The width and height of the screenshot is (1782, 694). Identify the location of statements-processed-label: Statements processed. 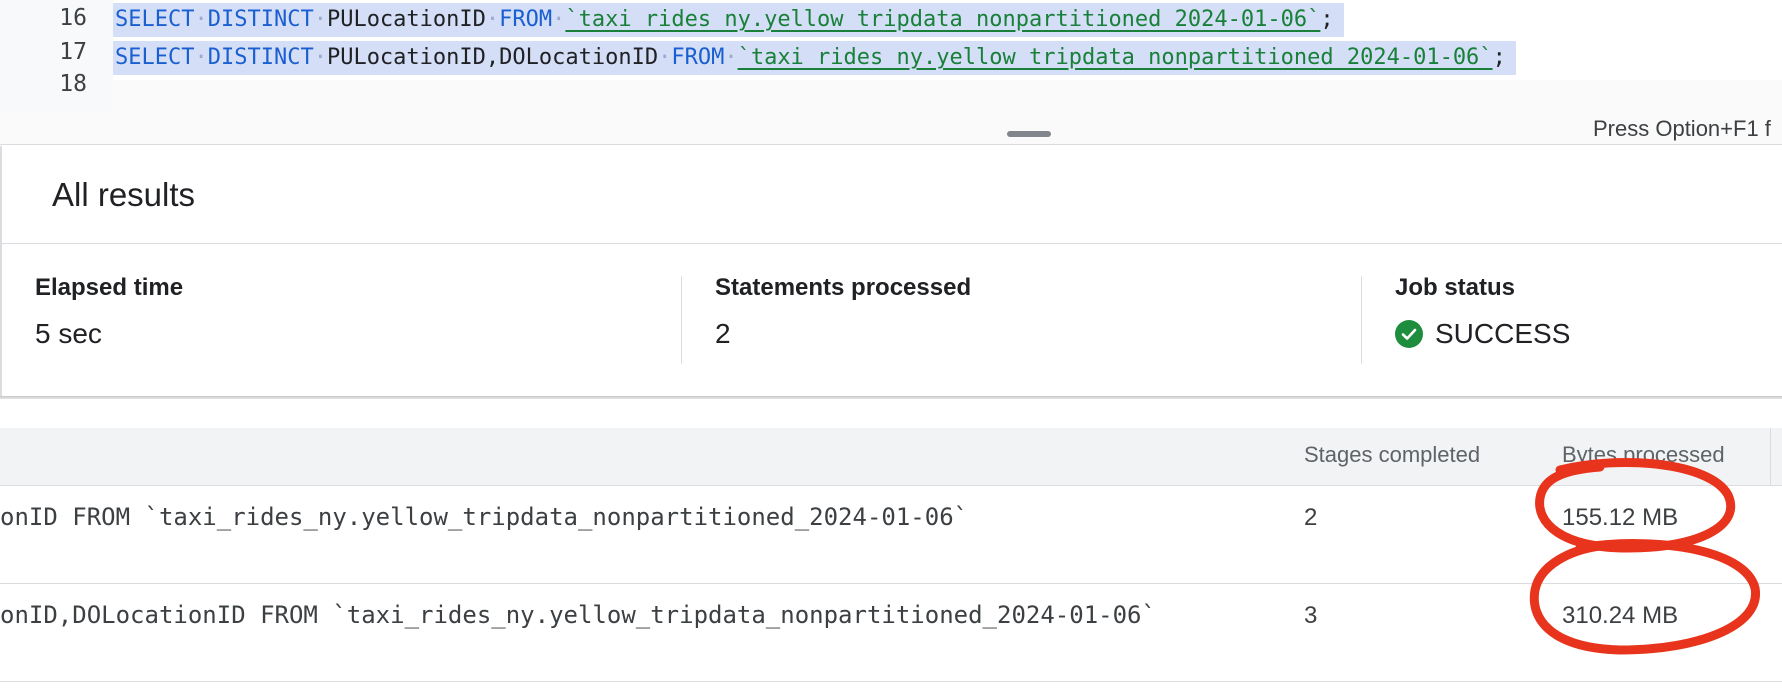
(843, 287).